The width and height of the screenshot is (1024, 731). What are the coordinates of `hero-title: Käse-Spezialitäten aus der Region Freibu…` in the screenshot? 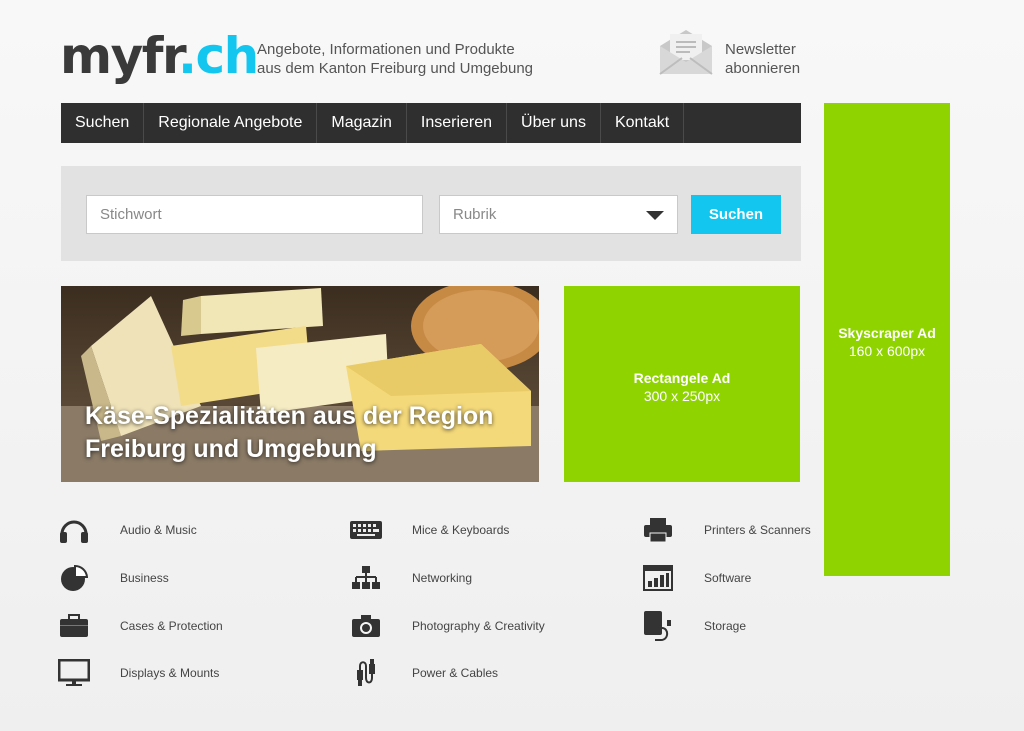 It's located at (289, 433).